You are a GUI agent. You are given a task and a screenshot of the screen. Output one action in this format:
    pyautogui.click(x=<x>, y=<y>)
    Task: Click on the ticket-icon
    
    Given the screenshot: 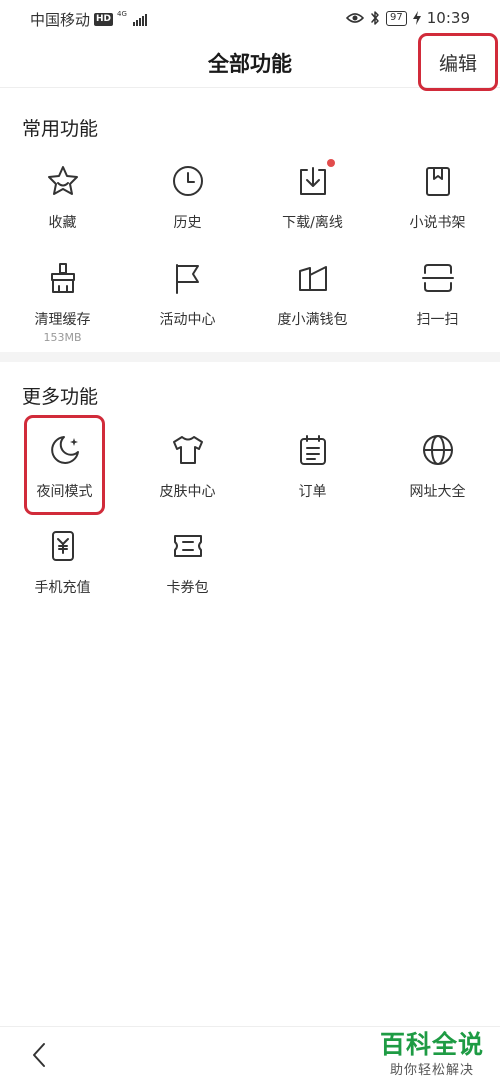 What is the action you would take?
    pyautogui.click(x=188, y=546)
    